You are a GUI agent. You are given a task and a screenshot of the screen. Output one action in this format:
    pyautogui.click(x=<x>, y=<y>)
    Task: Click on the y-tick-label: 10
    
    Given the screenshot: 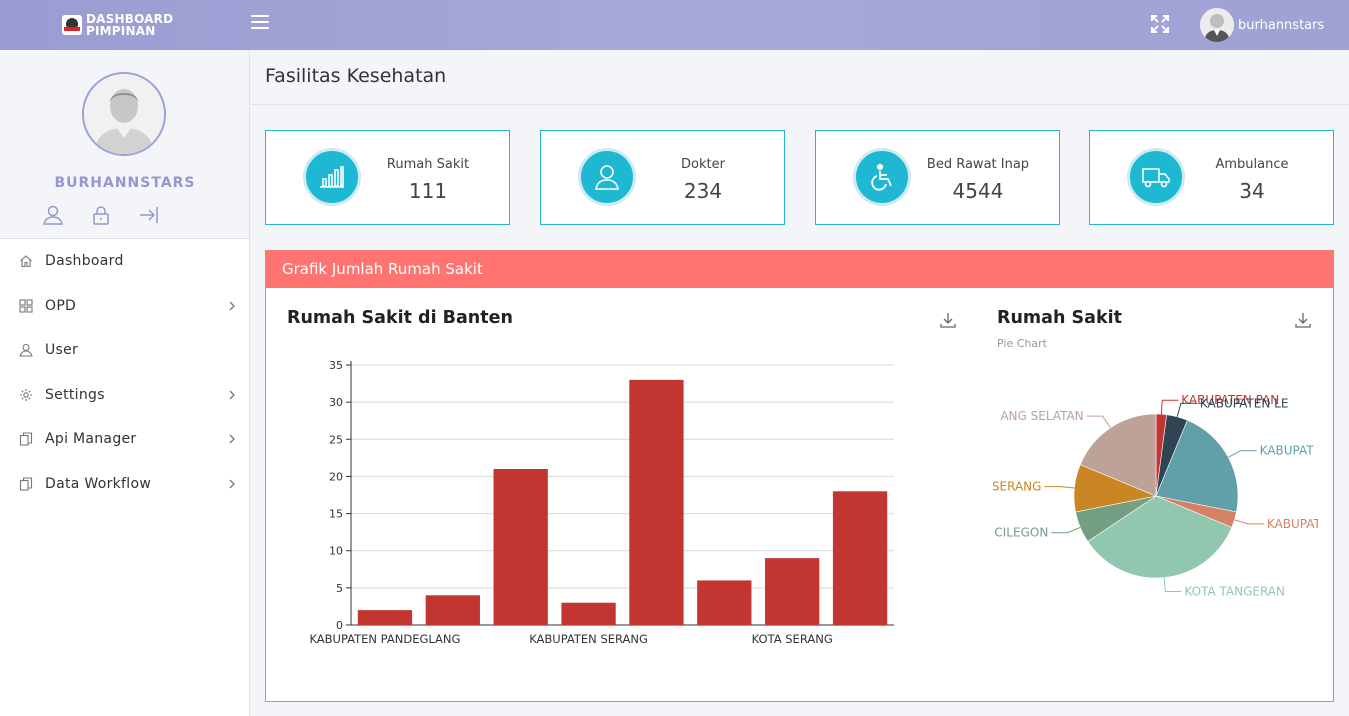 What is the action you would take?
    pyautogui.click(x=336, y=551)
    